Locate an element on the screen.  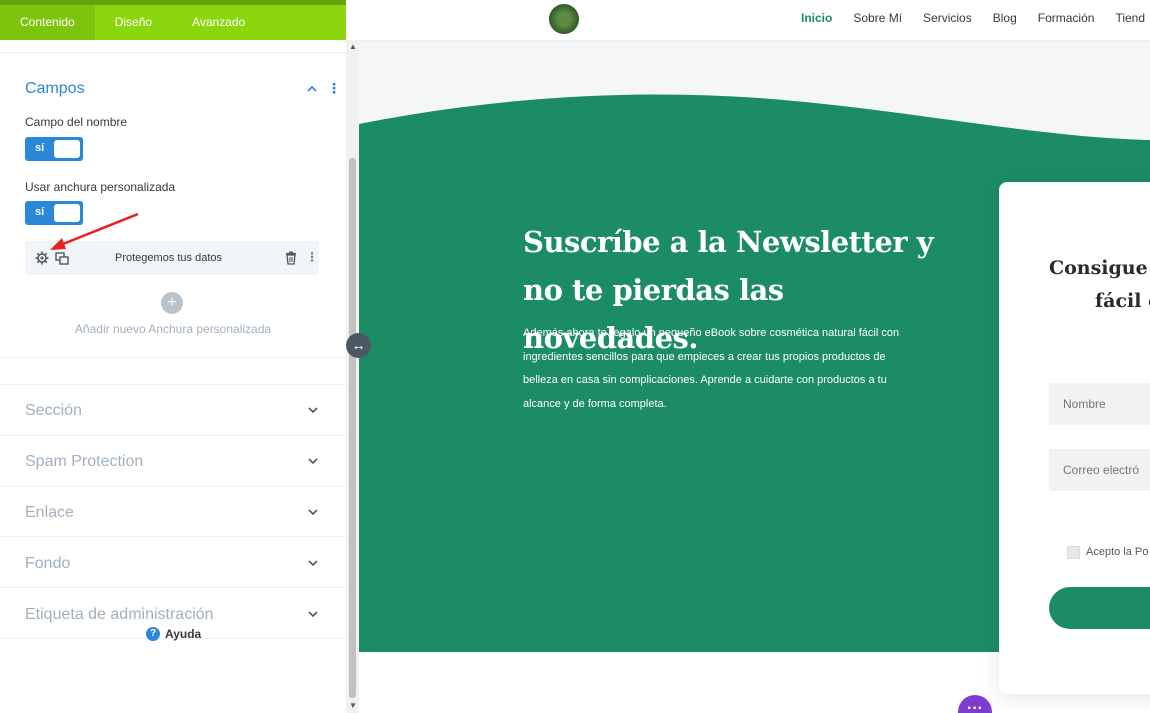
nav-item-servicios: Servicios is located at coordinates (947, 18).